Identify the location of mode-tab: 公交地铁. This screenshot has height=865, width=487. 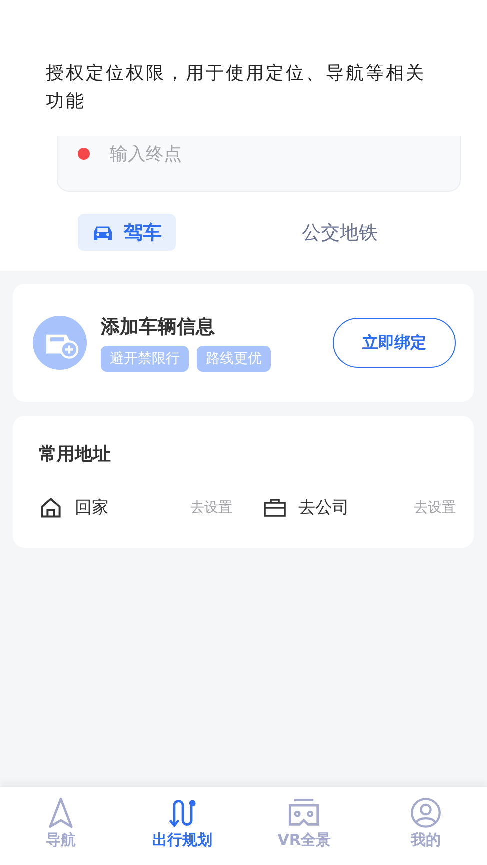
(340, 232).